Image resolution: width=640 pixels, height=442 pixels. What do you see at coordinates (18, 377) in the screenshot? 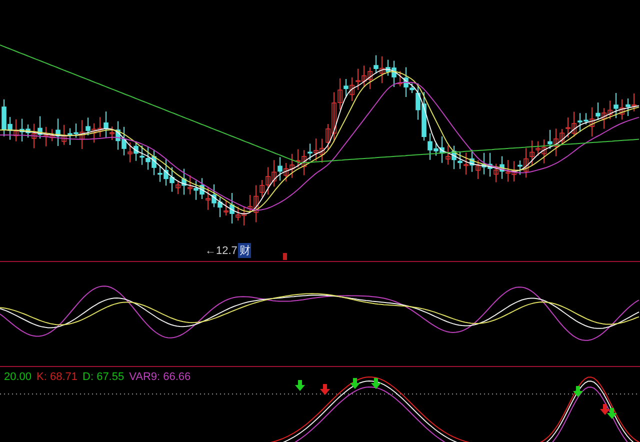
I see `indicator-reading: 20.00` at bounding box center [18, 377].